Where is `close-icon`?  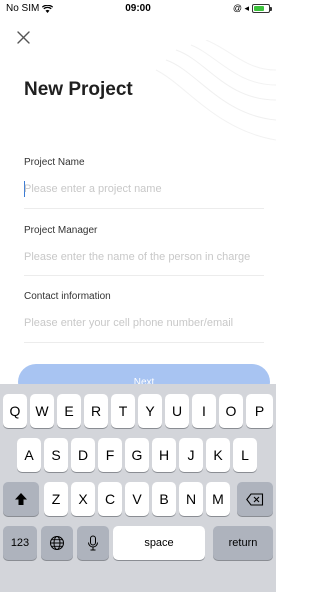
close-icon is located at coordinates (23, 37).